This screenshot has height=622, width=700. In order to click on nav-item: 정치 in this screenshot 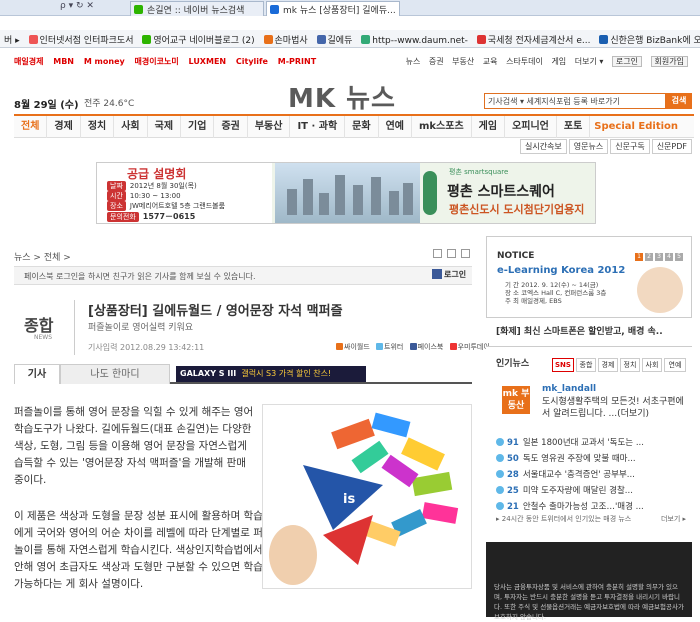, I will do `click(98, 127)`.